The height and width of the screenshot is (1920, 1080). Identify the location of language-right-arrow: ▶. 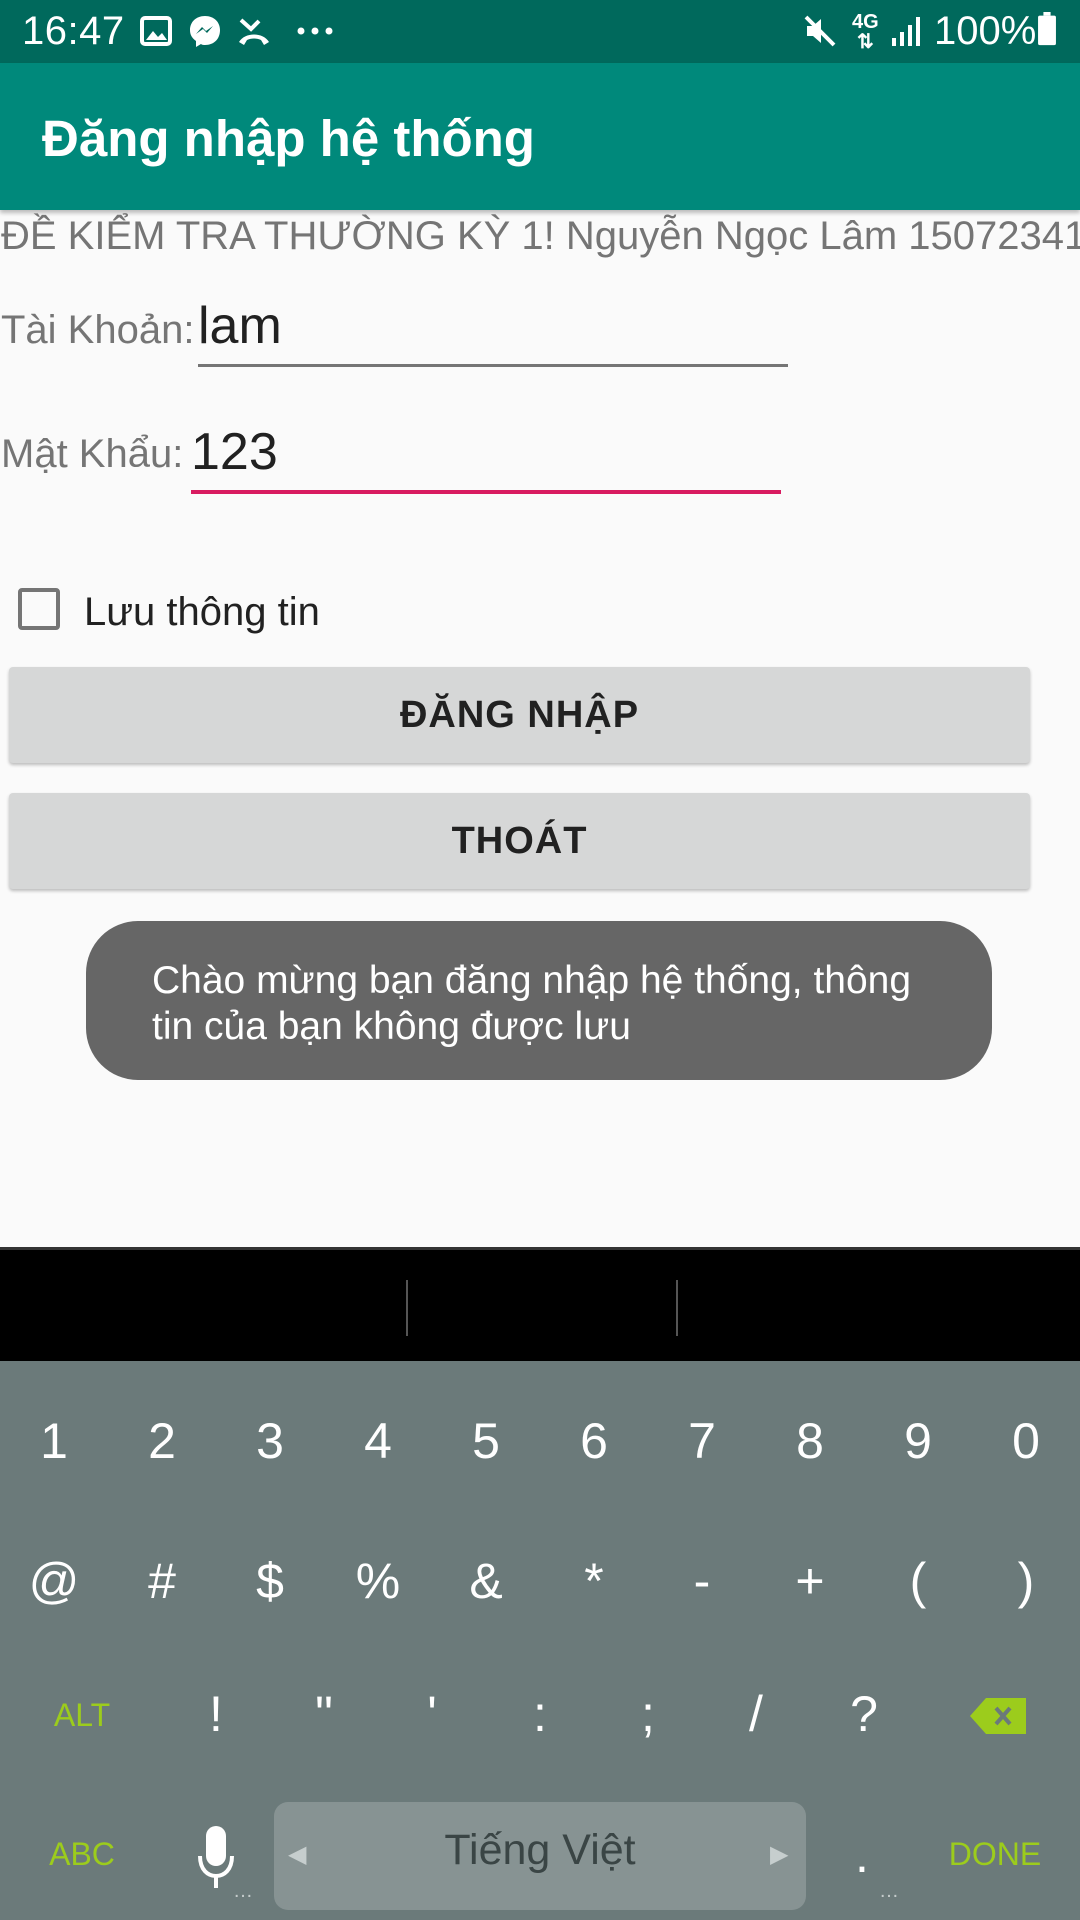
(779, 1854).